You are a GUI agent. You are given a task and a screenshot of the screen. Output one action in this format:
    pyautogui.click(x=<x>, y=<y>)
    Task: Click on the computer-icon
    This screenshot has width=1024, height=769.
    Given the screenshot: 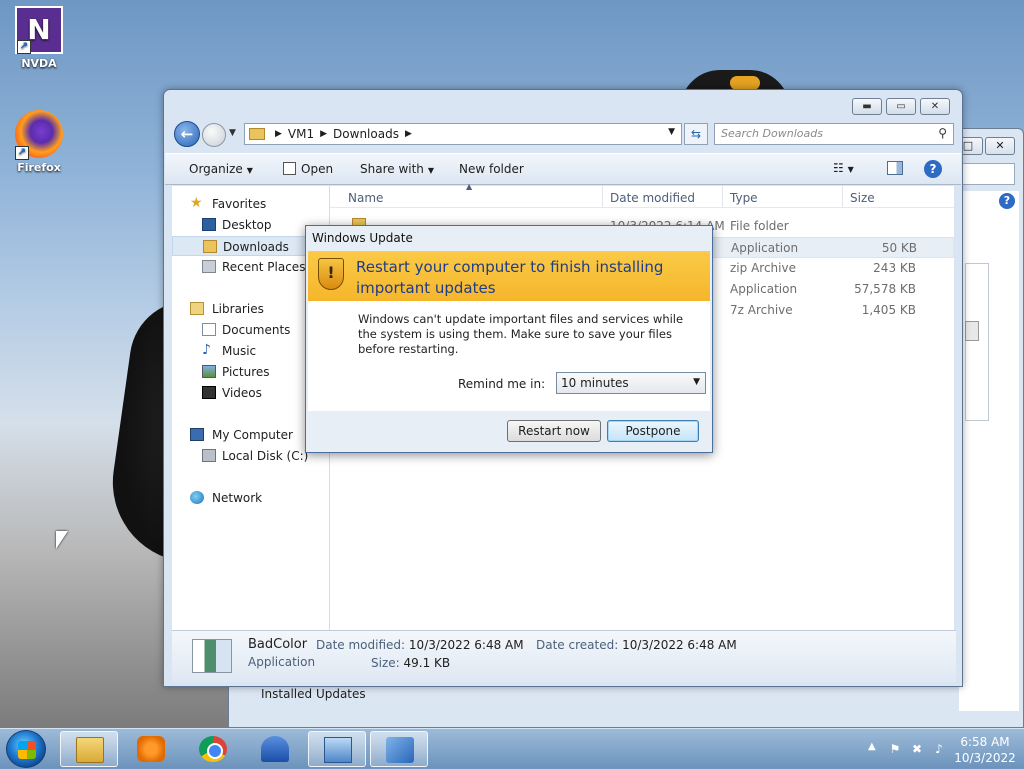 What is the action you would take?
    pyautogui.click(x=197, y=434)
    